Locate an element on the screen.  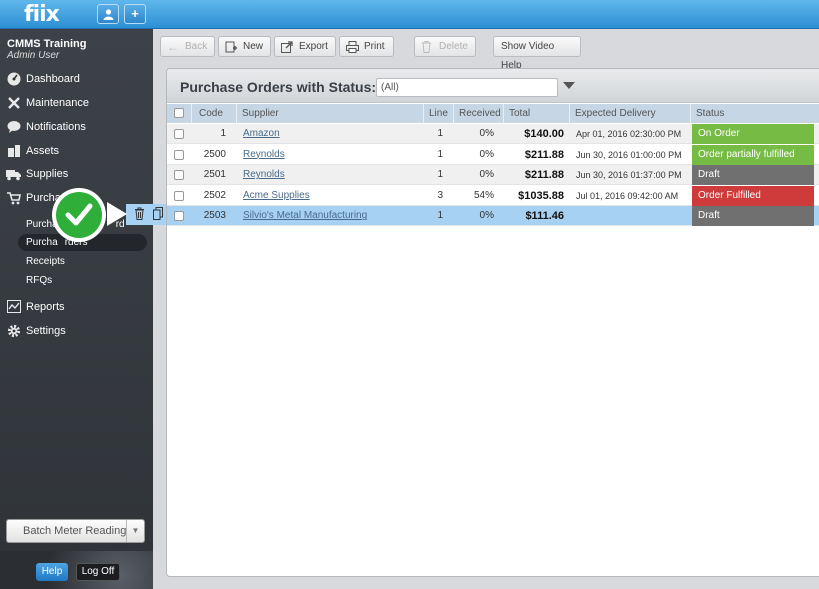
cell-received: 54% is located at coordinates (483, 195).